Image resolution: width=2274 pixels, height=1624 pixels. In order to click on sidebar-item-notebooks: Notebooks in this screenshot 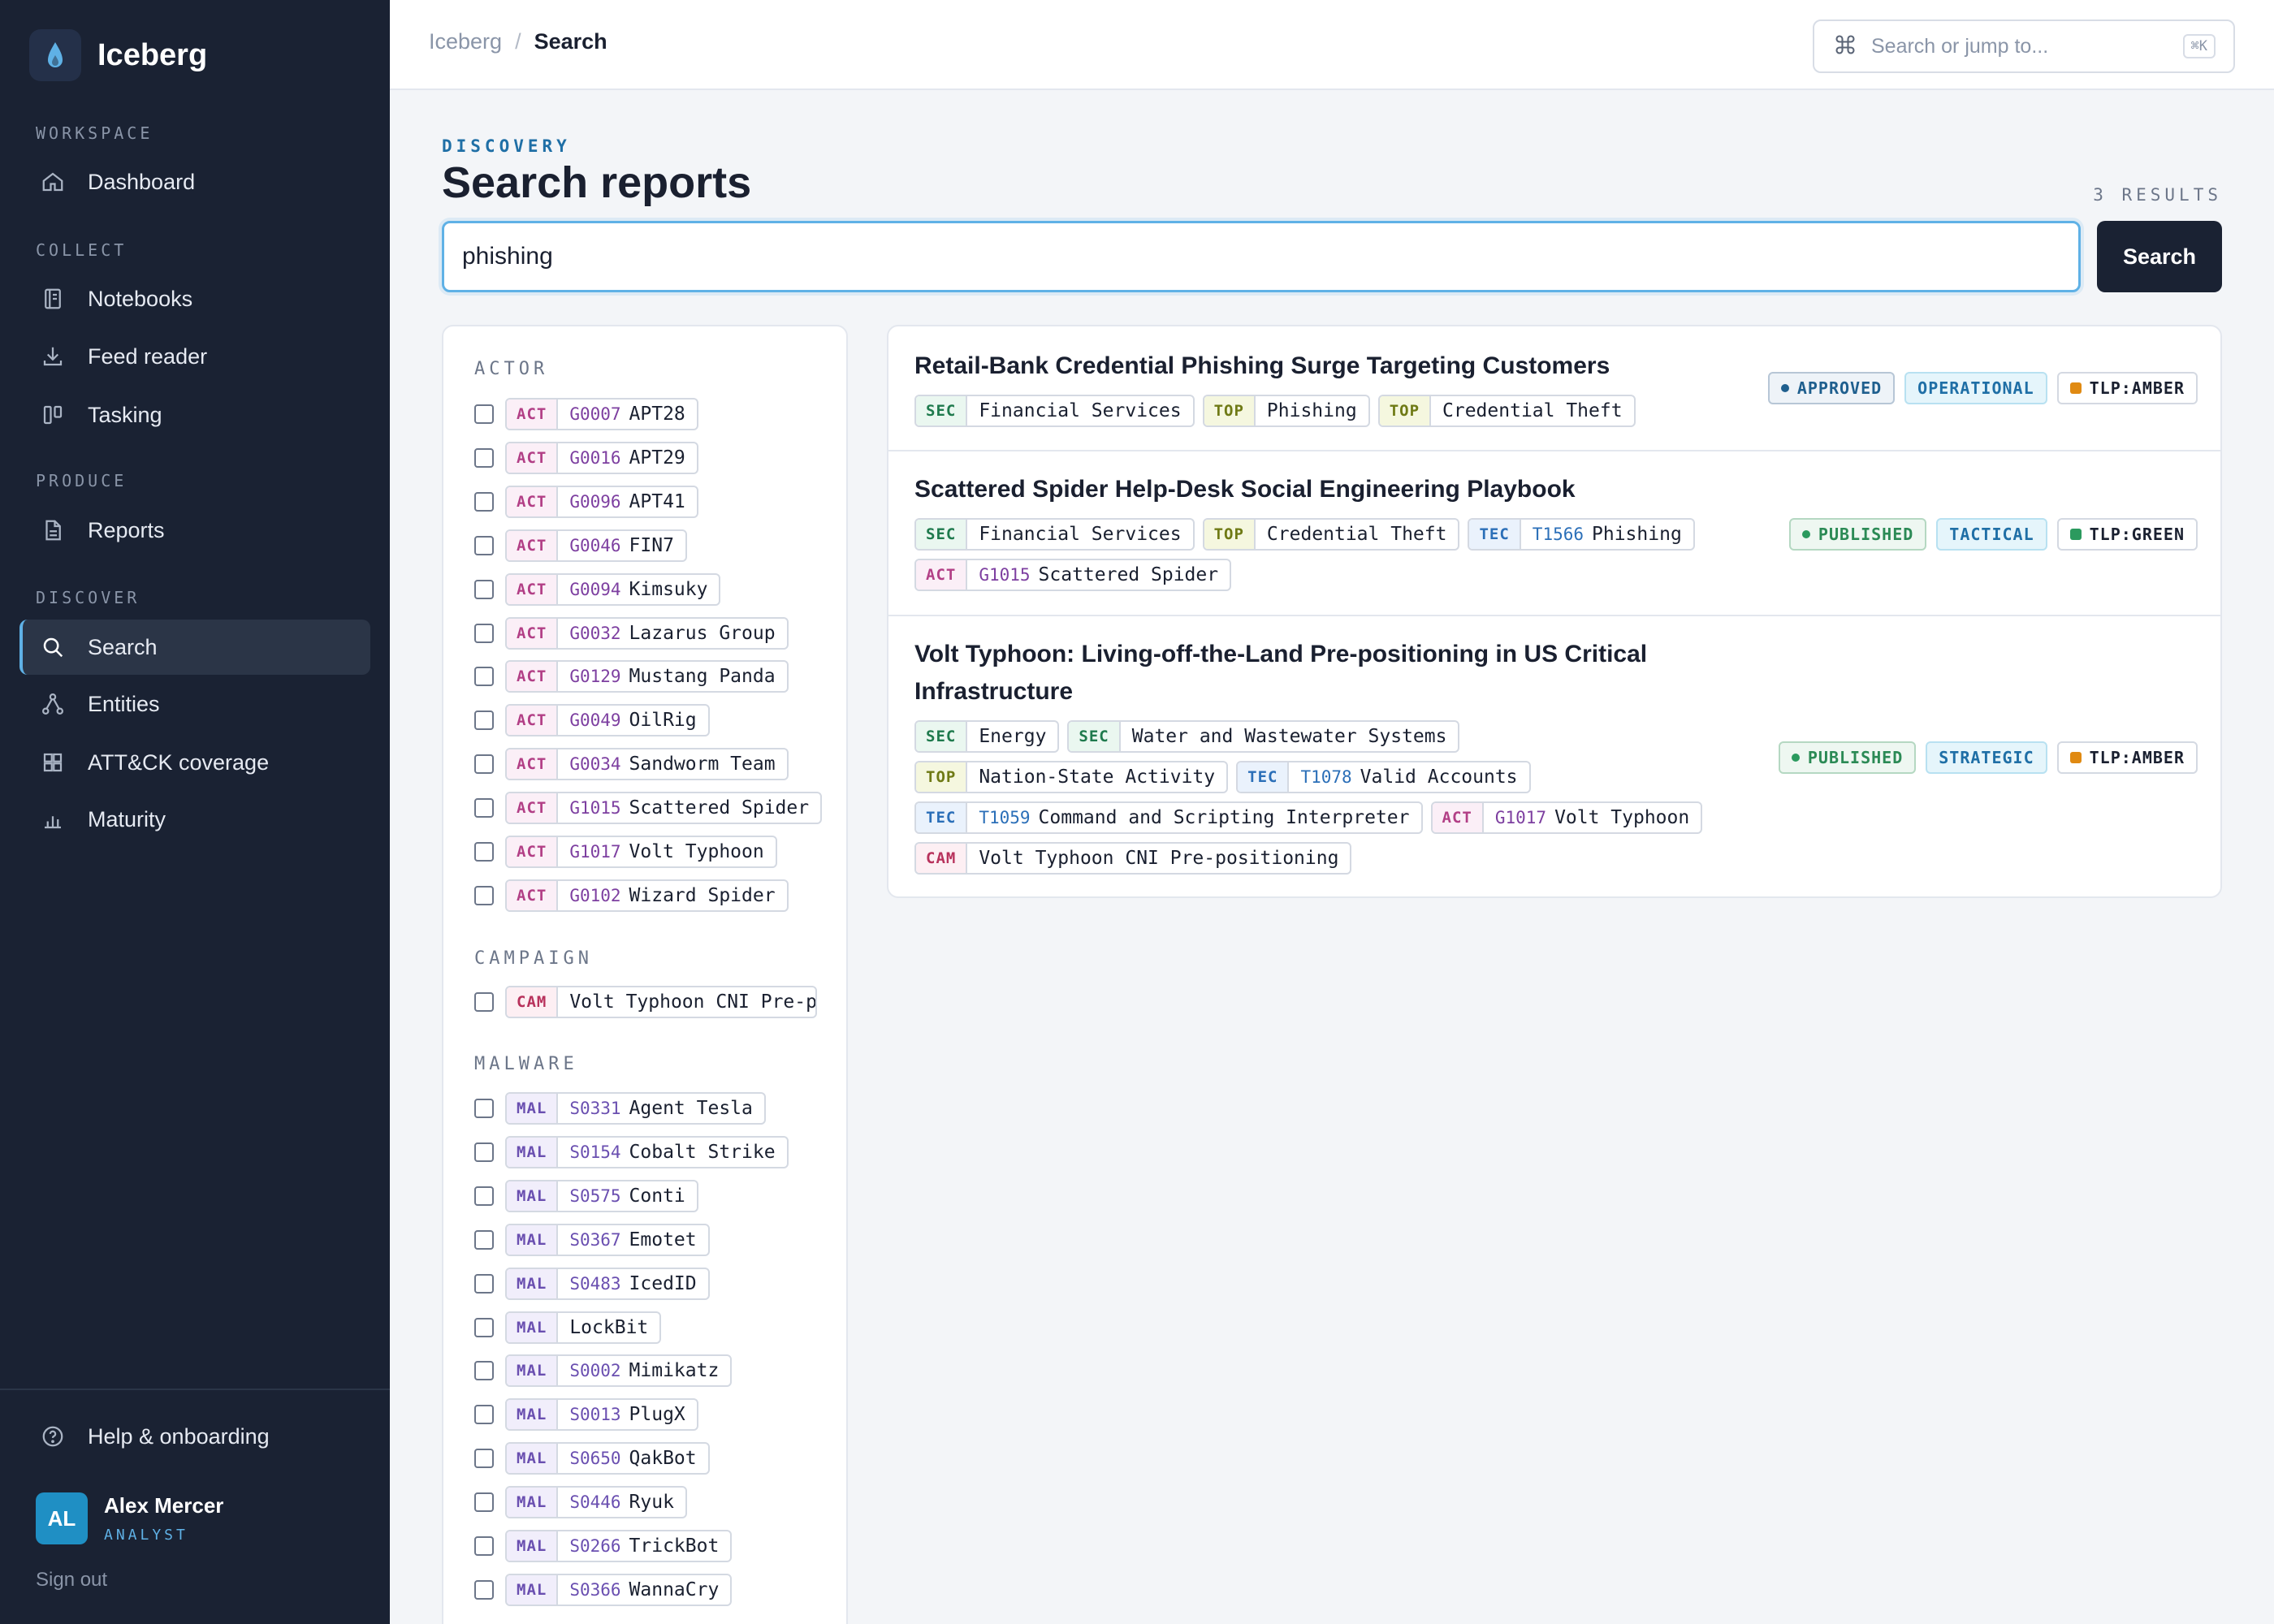, I will do `click(194, 299)`.